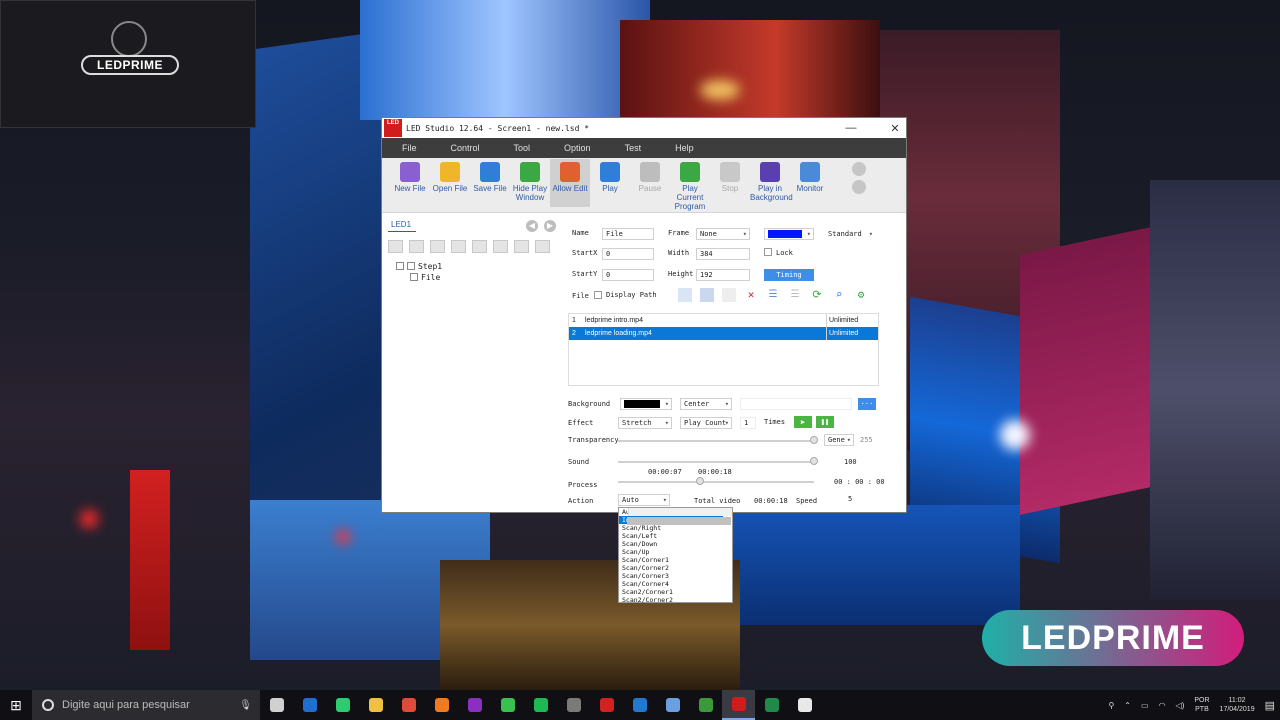 The width and height of the screenshot is (1280, 720). What do you see at coordinates (521, 246) in the screenshot?
I see `delete-icon` at bounding box center [521, 246].